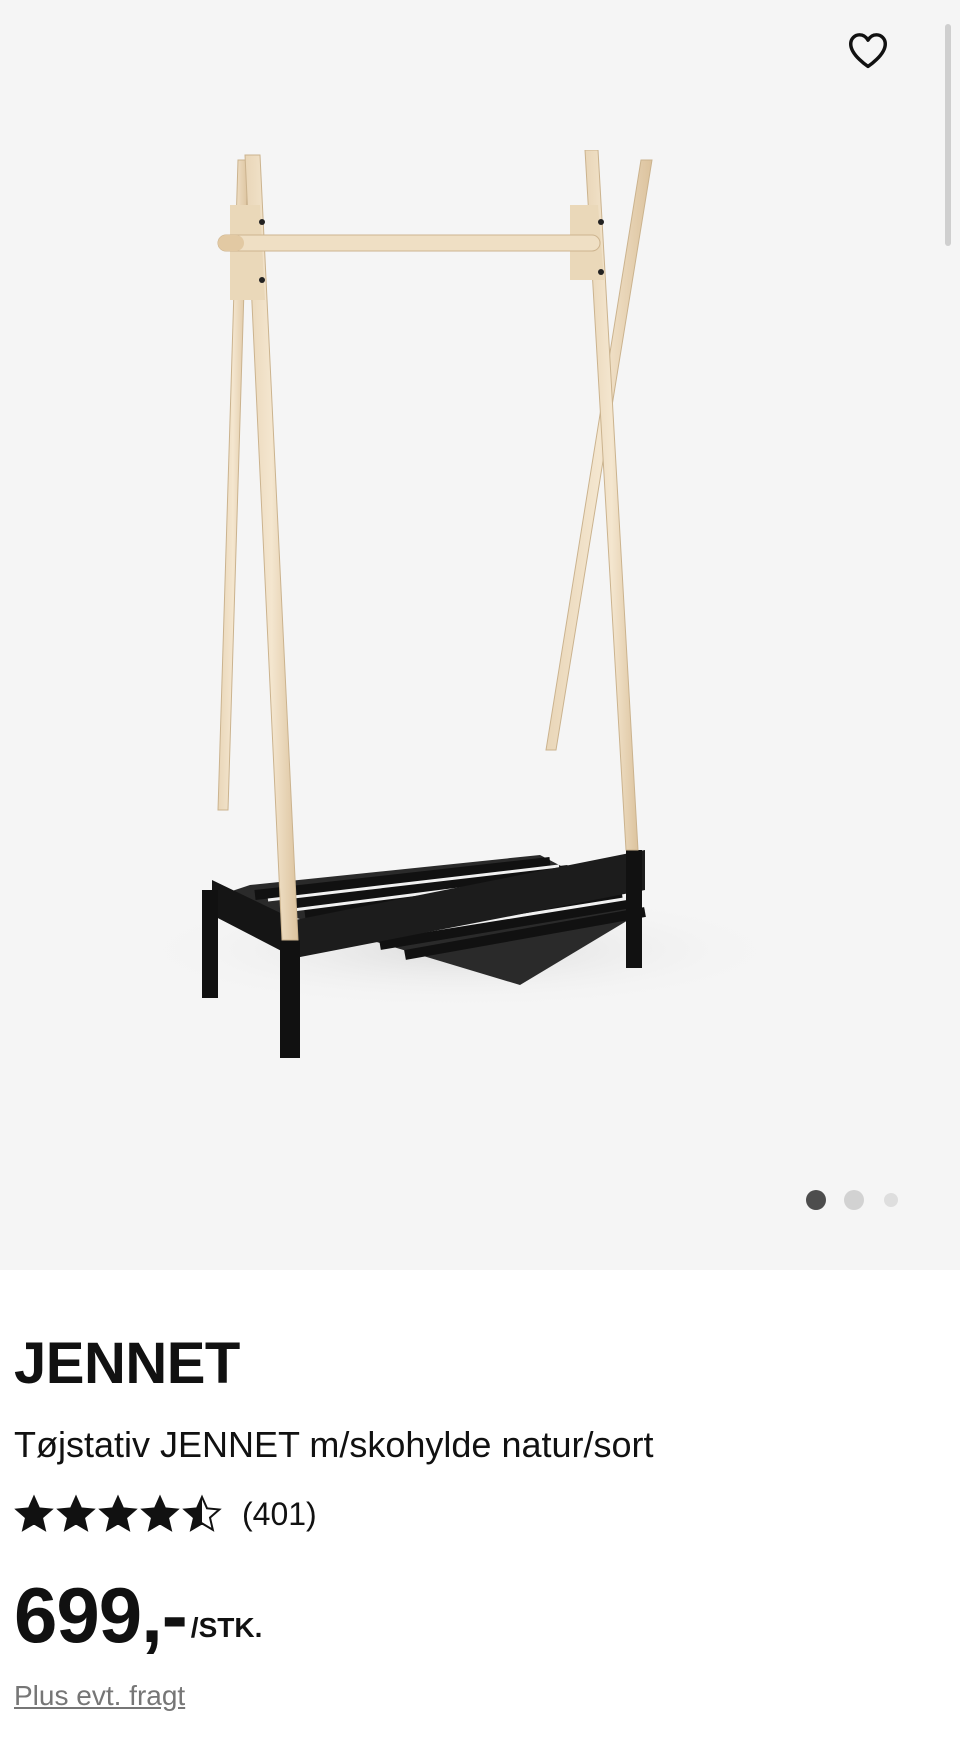  I want to click on review-count: (401), so click(279, 1513).